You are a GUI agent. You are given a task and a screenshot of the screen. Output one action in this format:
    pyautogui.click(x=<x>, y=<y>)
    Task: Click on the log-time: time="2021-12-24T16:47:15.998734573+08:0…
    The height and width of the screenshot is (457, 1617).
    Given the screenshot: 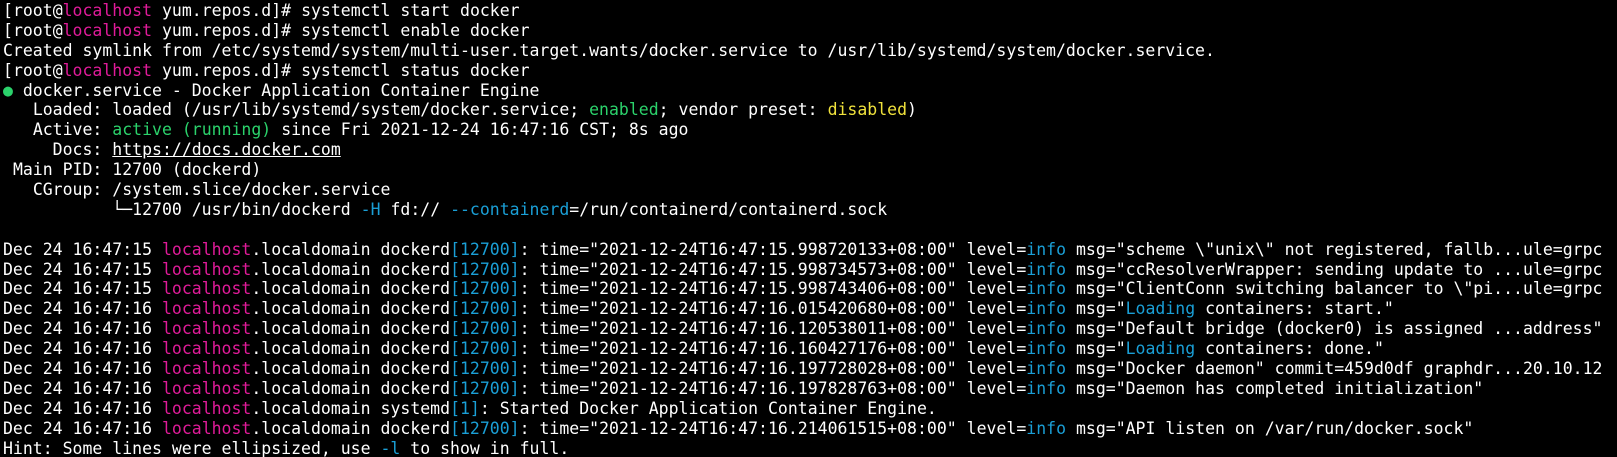 What is the action you would take?
    pyautogui.click(x=748, y=269)
    